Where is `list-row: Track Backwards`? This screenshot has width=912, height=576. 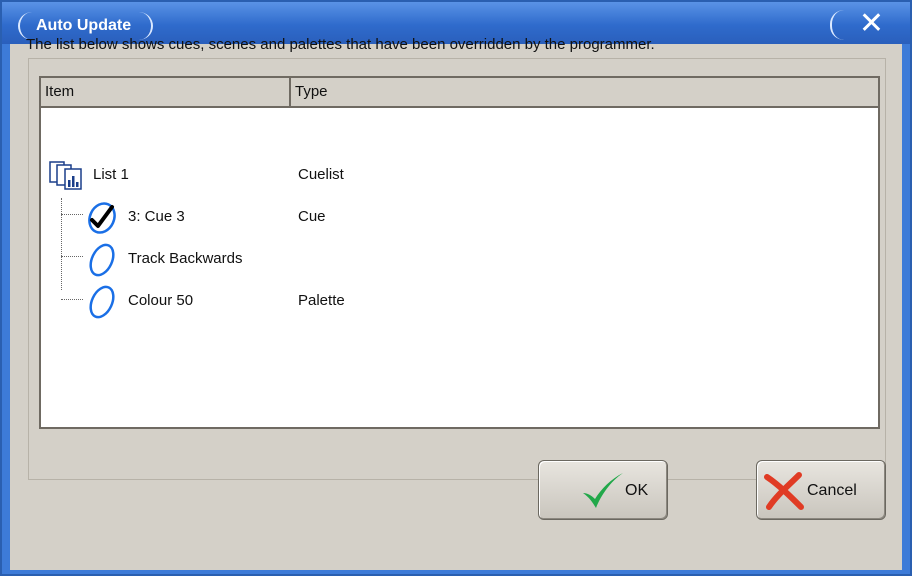
list-row: Track Backwards is located at coordinates (459, 259).